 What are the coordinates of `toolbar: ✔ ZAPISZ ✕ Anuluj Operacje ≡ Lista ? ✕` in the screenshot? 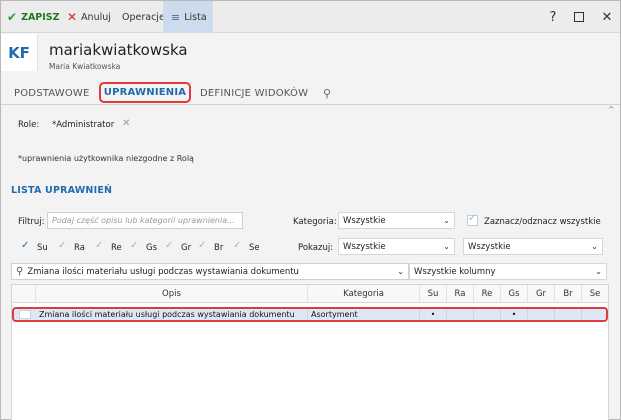 It's located at (310, 17).